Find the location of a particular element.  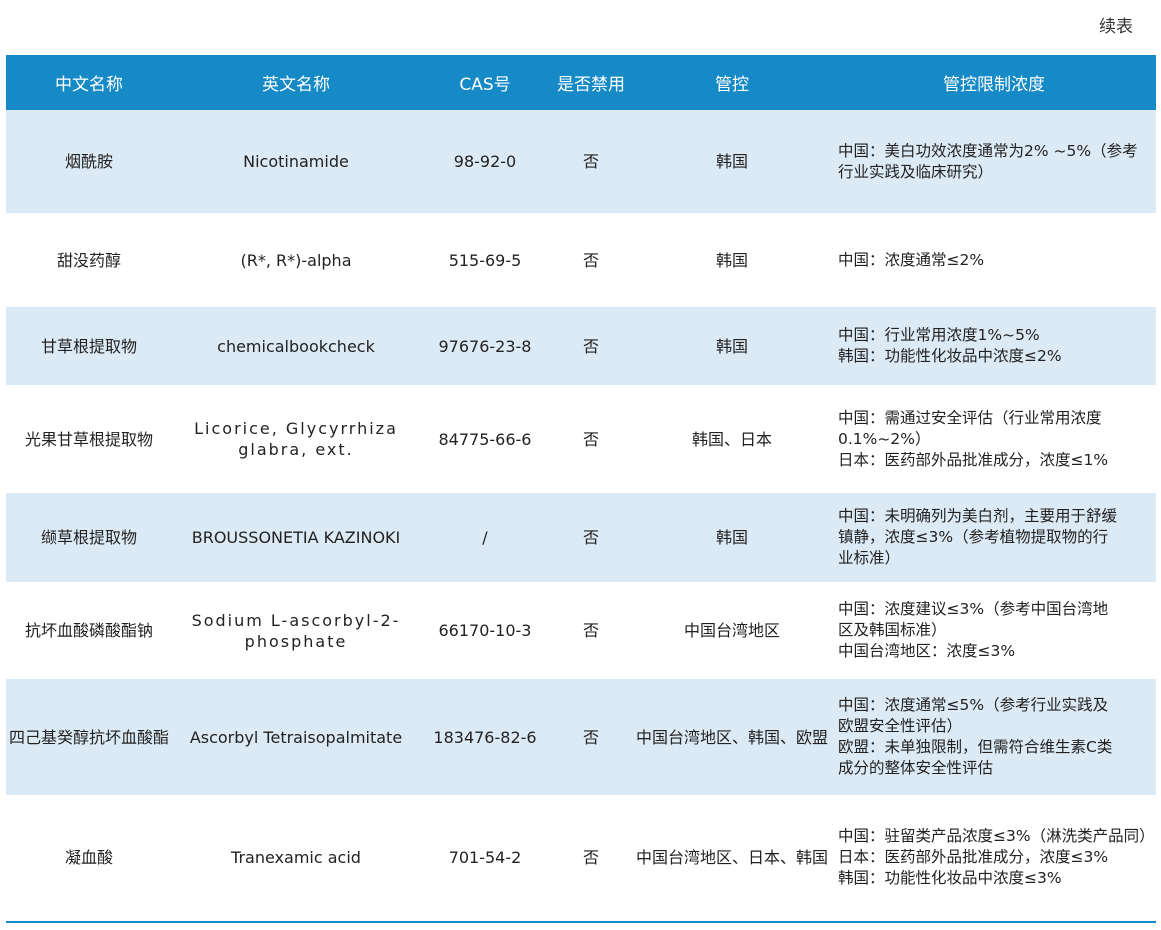

header-limit: 管控限制浓度 is located at coordinates (994, 82).